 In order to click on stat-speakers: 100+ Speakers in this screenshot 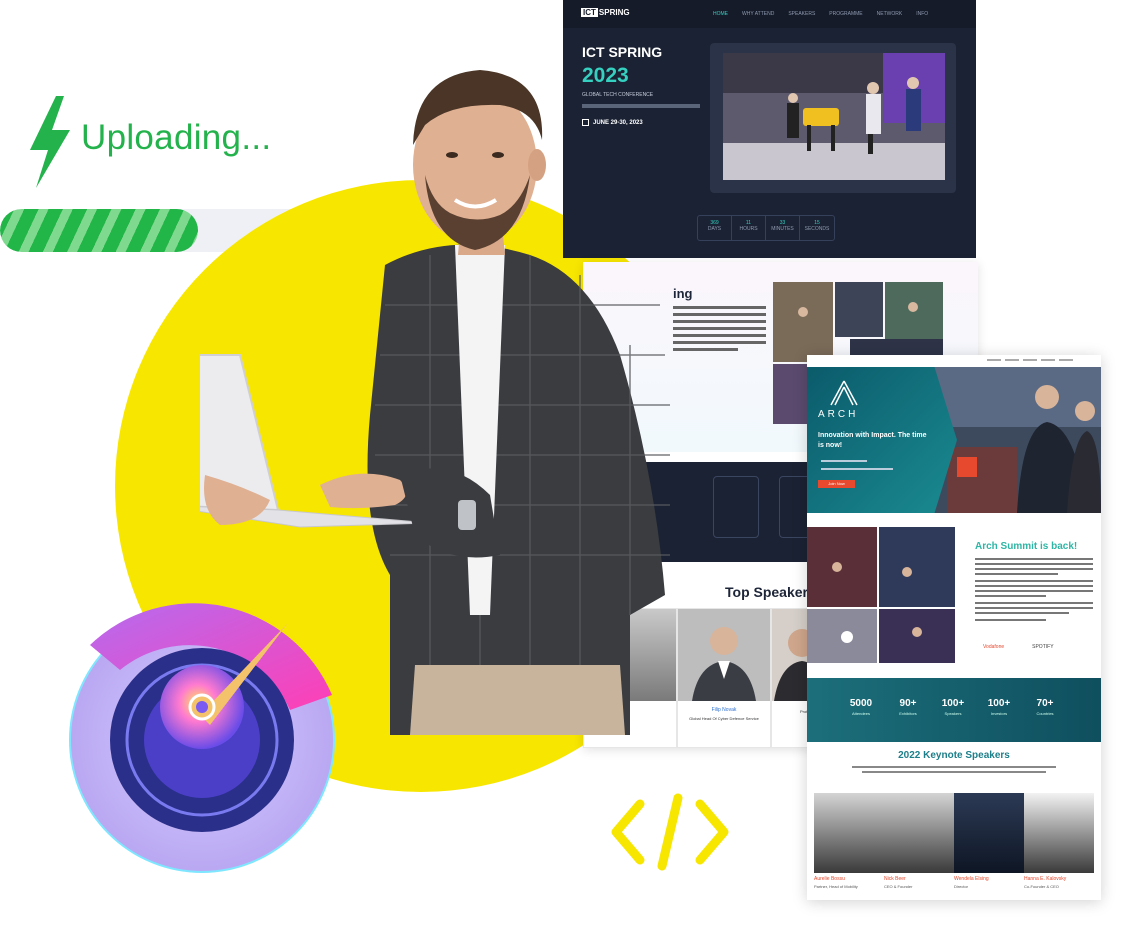, I will do `click(953, 707)`.